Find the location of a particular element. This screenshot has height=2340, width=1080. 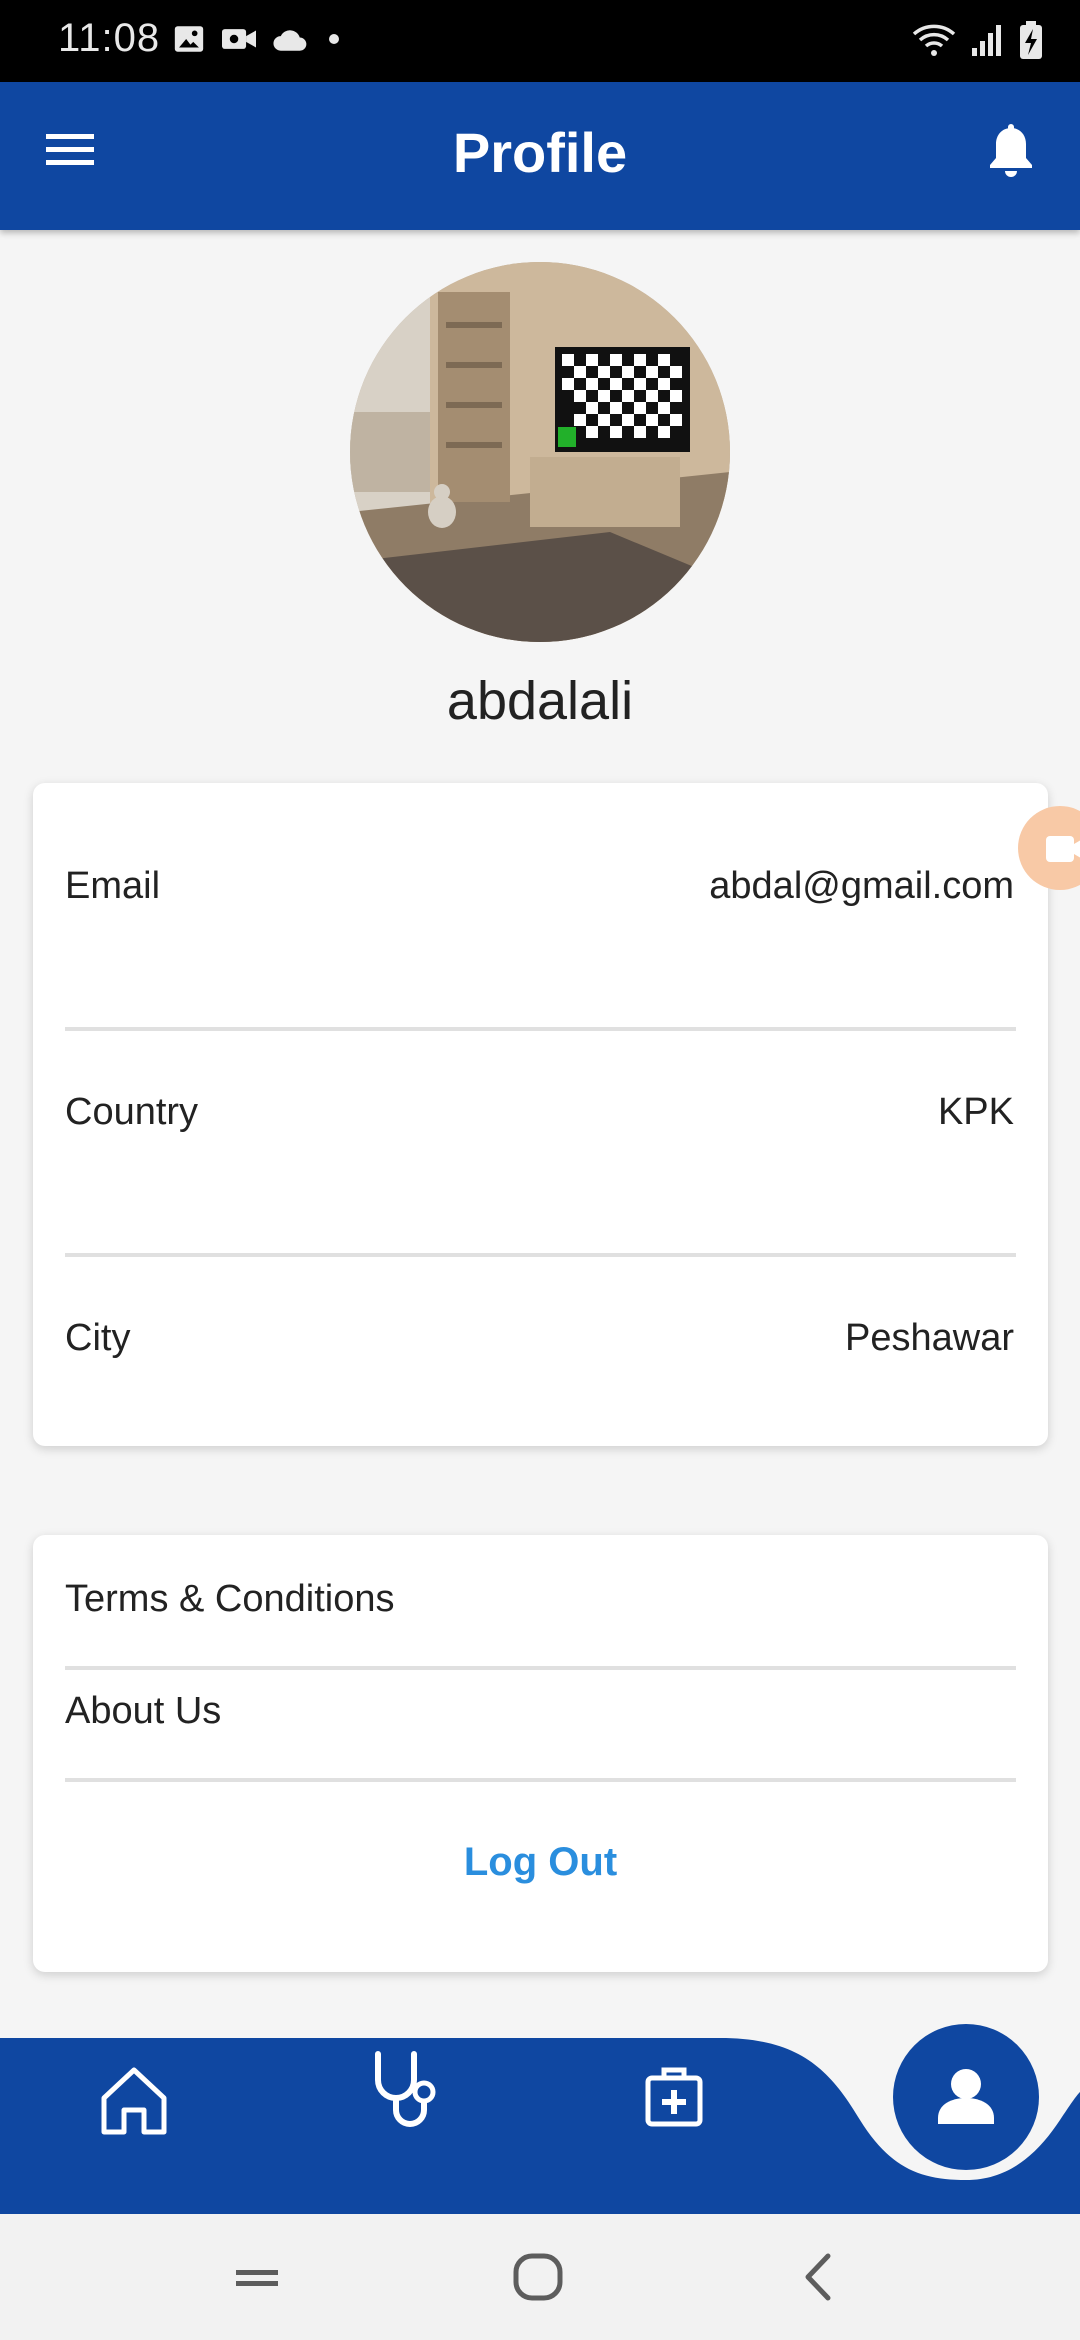

about-link: About Us is located at coordinates (143, 1711).